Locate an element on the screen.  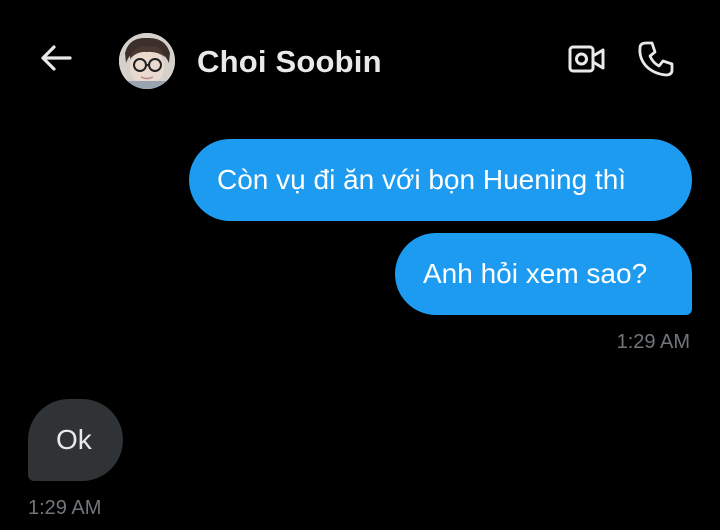
avatar is located at coordinates (147, 61).